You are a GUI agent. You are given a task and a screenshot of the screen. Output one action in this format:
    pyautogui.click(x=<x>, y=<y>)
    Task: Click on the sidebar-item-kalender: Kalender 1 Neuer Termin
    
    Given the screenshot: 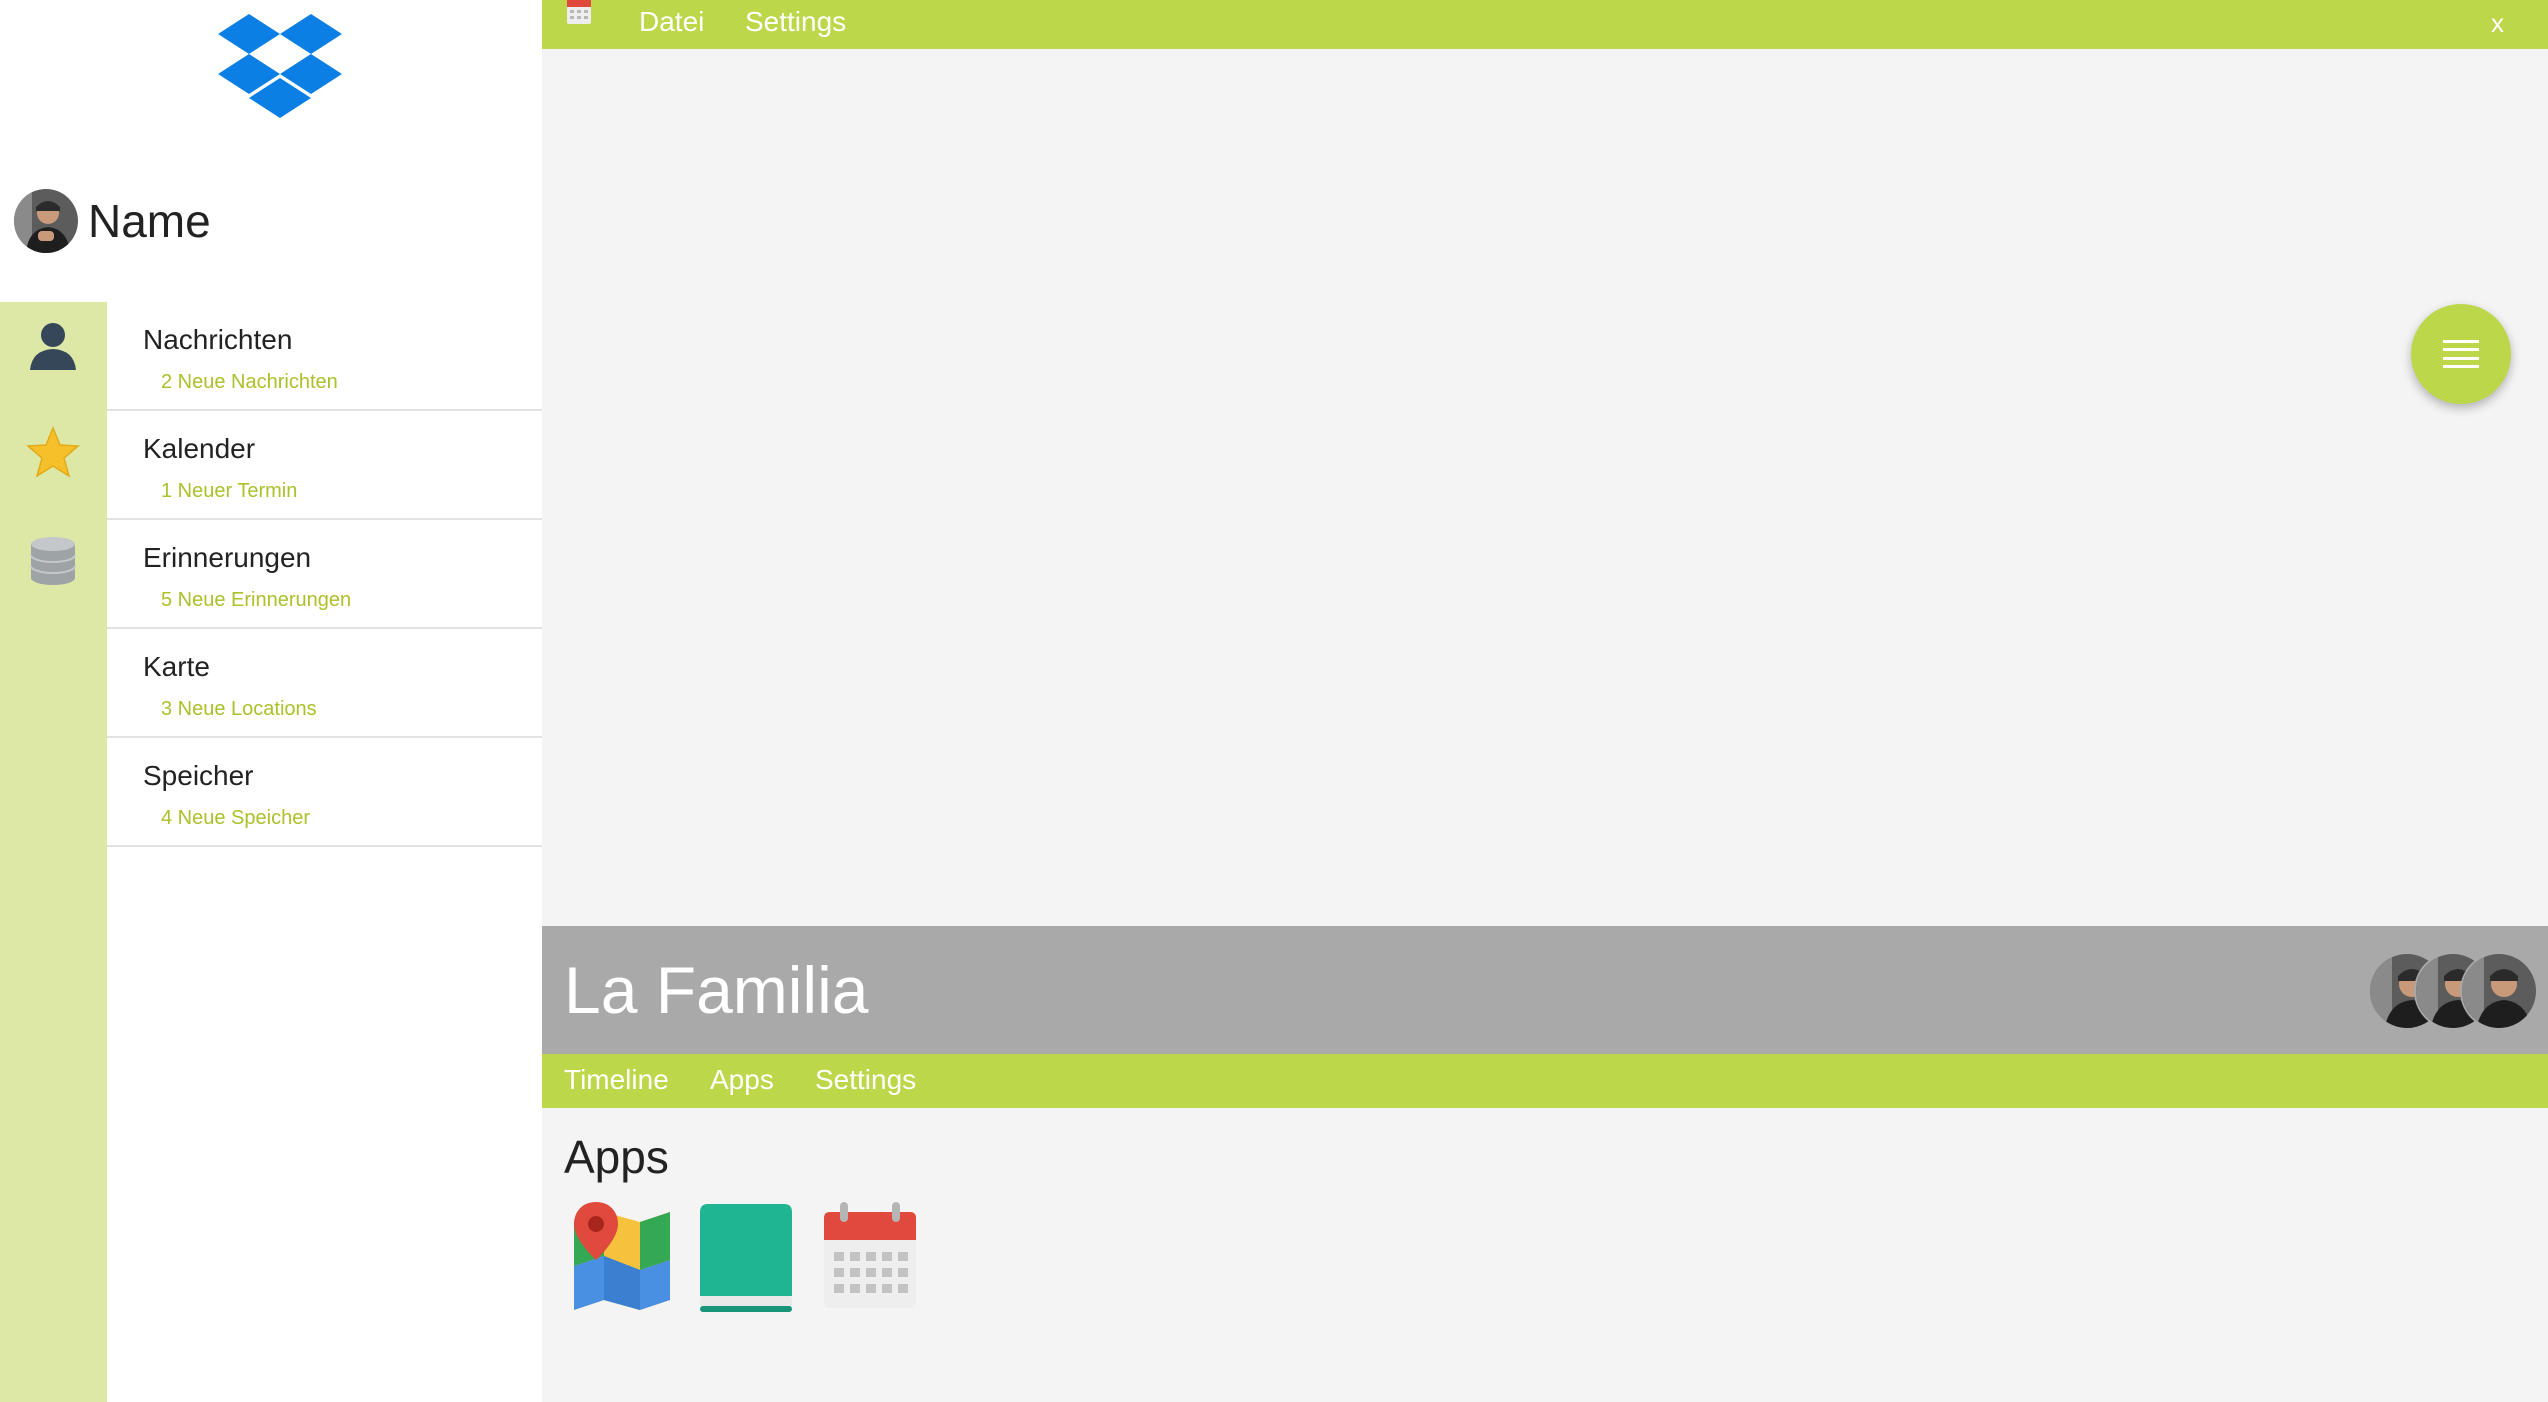 What is the action you would take?
    pyautogui.click(x=324, y=465)
    